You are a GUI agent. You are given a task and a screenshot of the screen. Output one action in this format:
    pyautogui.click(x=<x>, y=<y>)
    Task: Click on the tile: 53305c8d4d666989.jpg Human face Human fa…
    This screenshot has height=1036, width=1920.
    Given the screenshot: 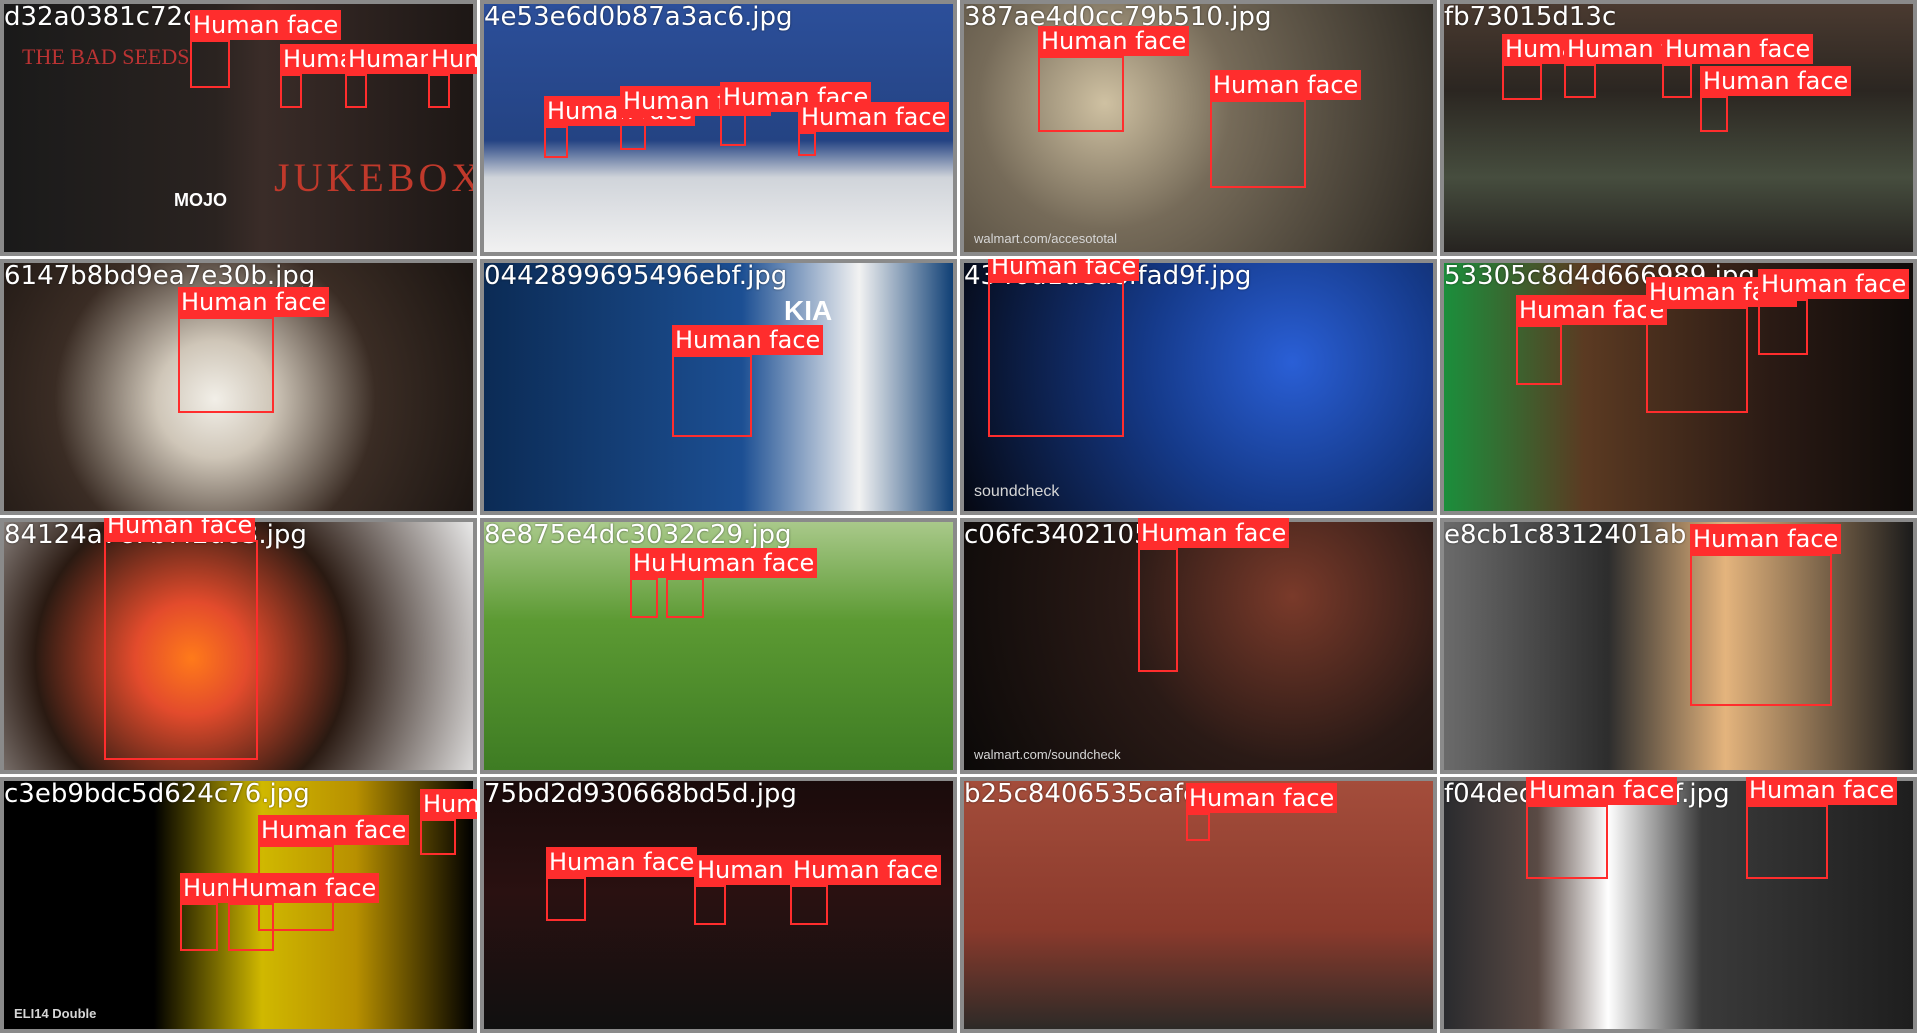 What is the action you would take?
    pyautogui.click(x=1680, y=388)
    